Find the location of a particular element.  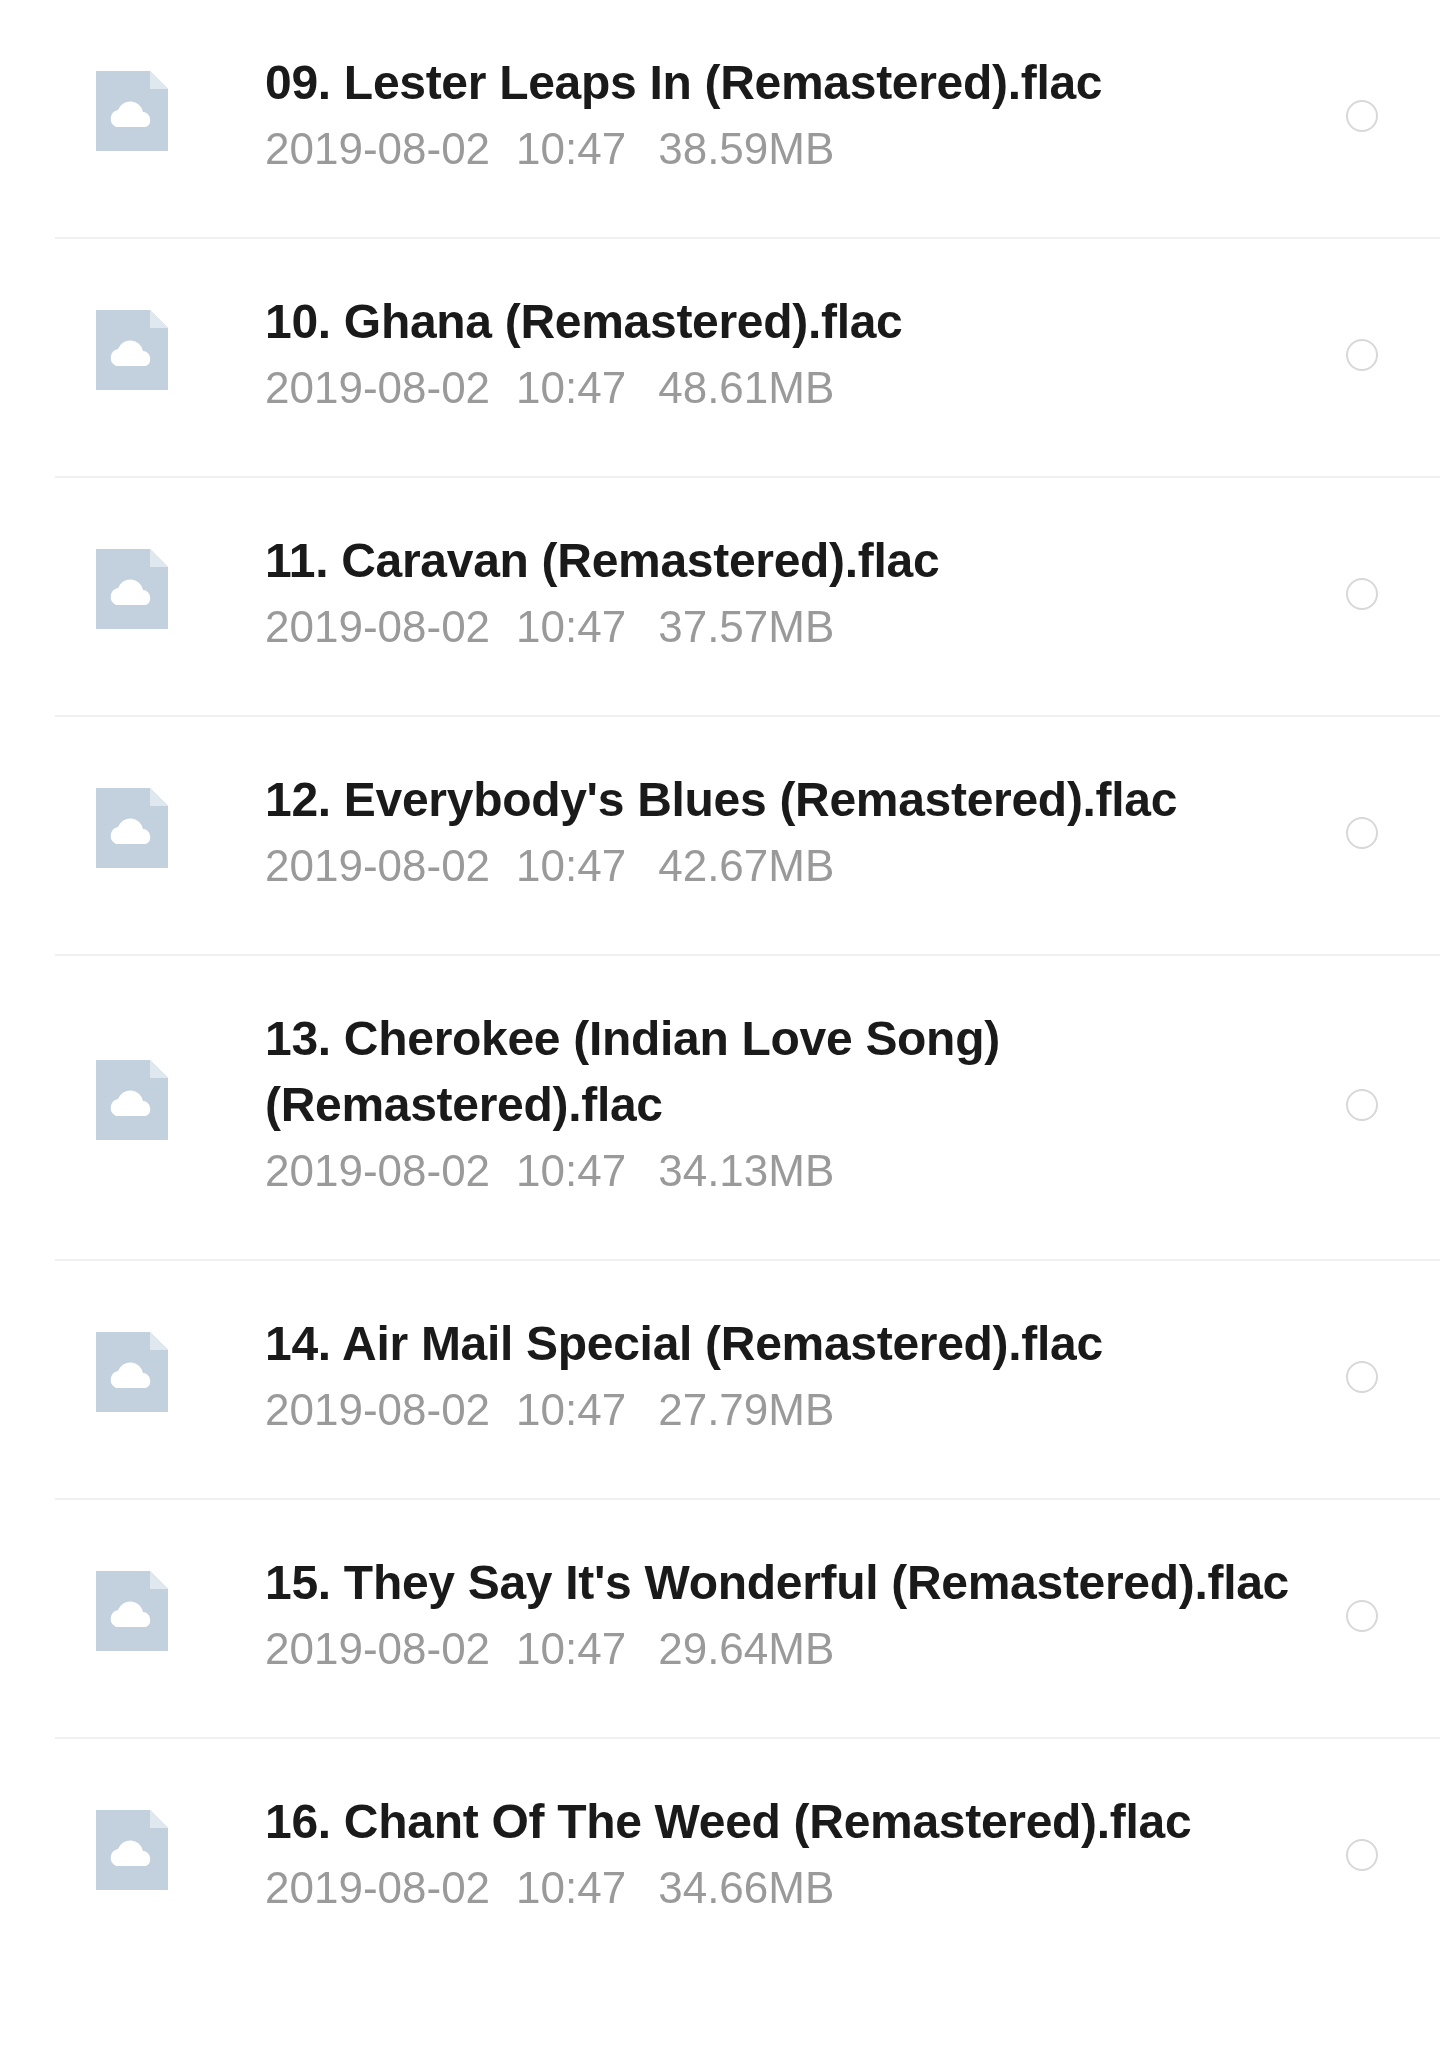

file-name: 10. Ghana (Remastered).flac is located at coordinates (584, 322).